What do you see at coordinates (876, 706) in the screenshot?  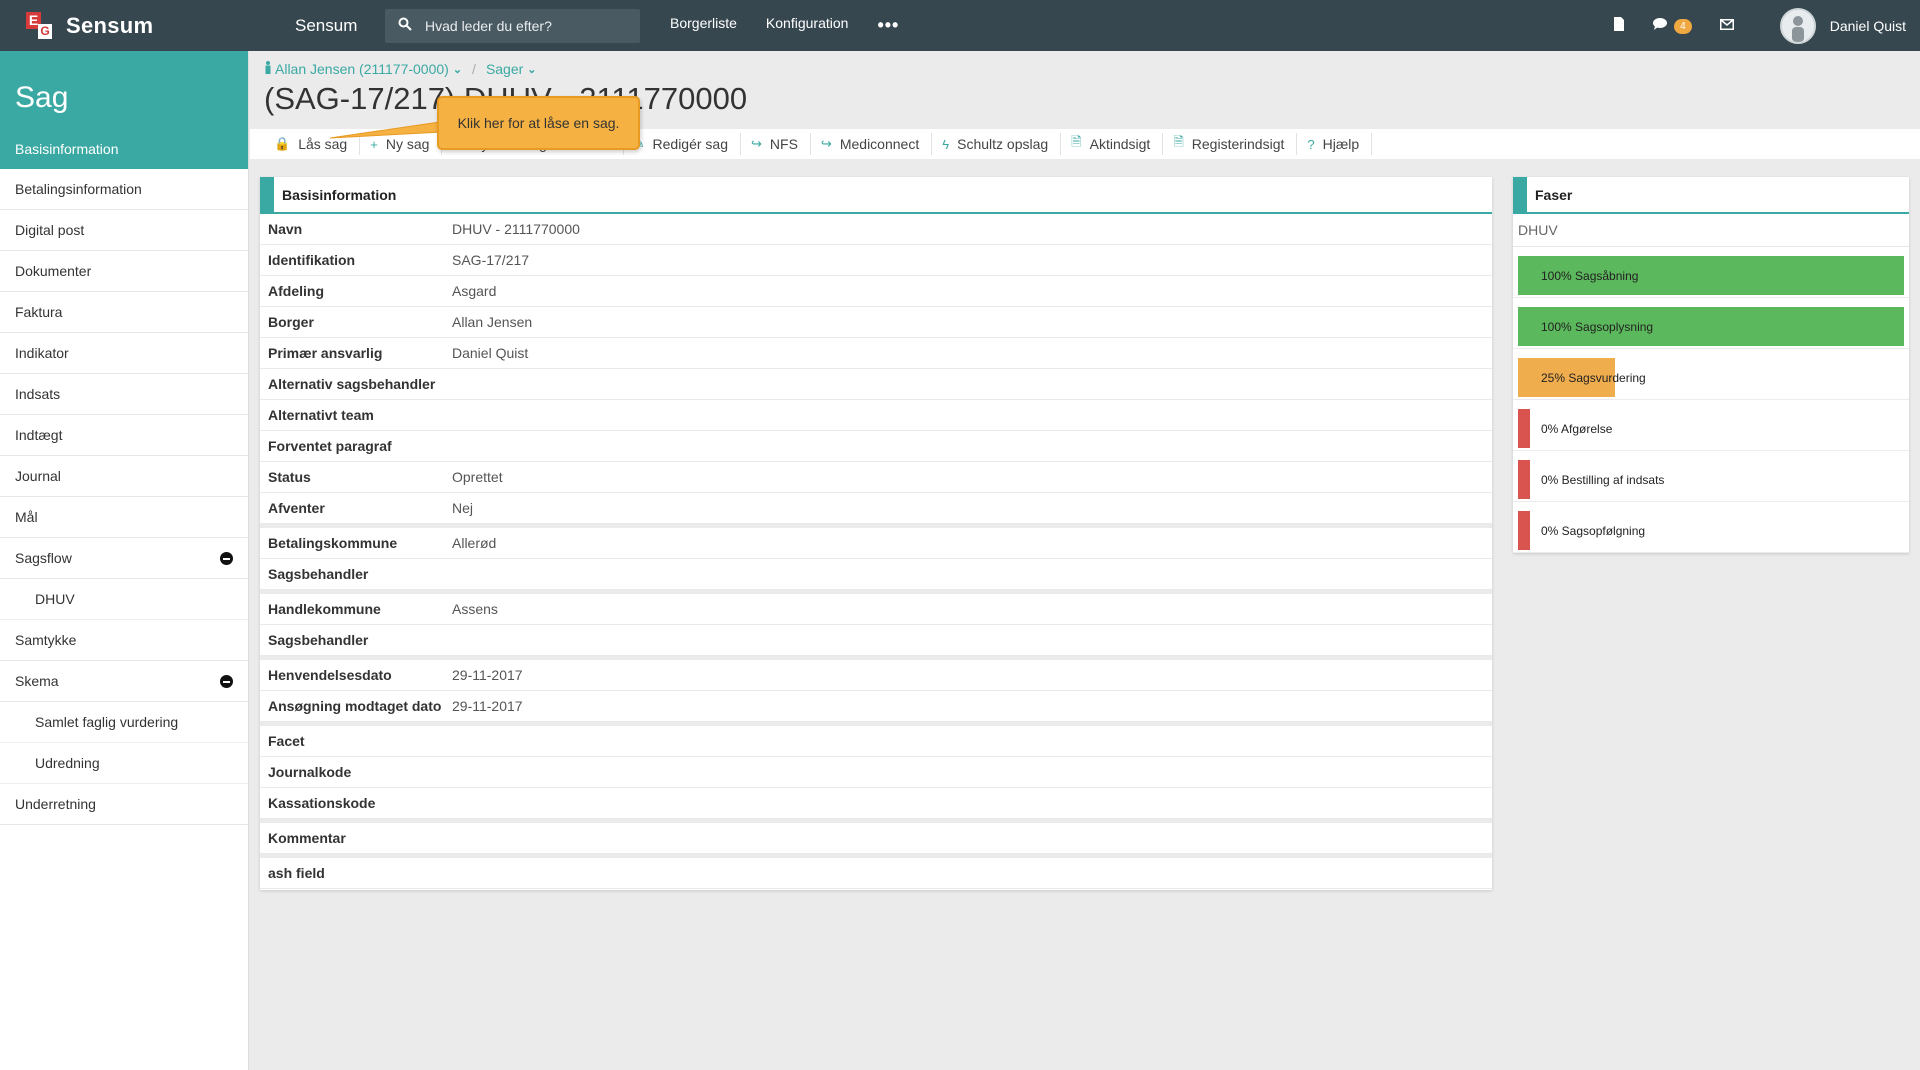 I see `info-row: Ansøgning modtaget dato 29-11-2017` at bounding box center [876, 706].